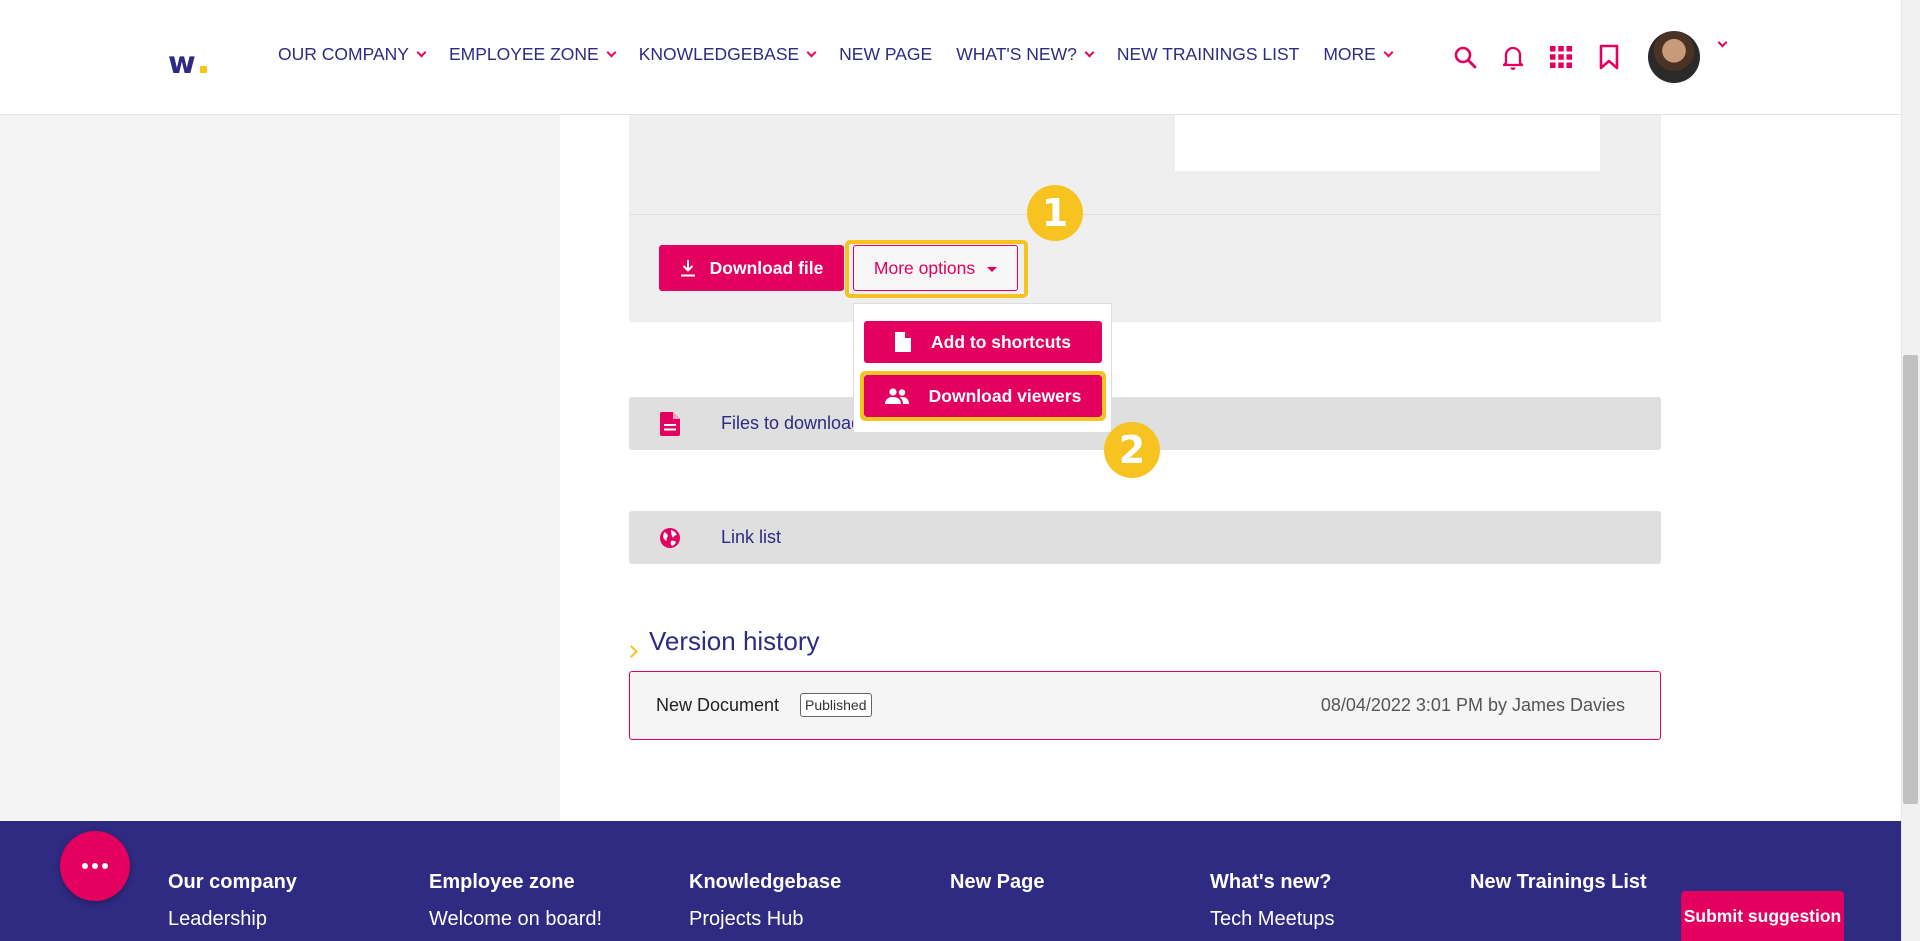 This screenshot has height=941, width=1920. I want to click on scrollbar-thumb, so click(1910, 579).